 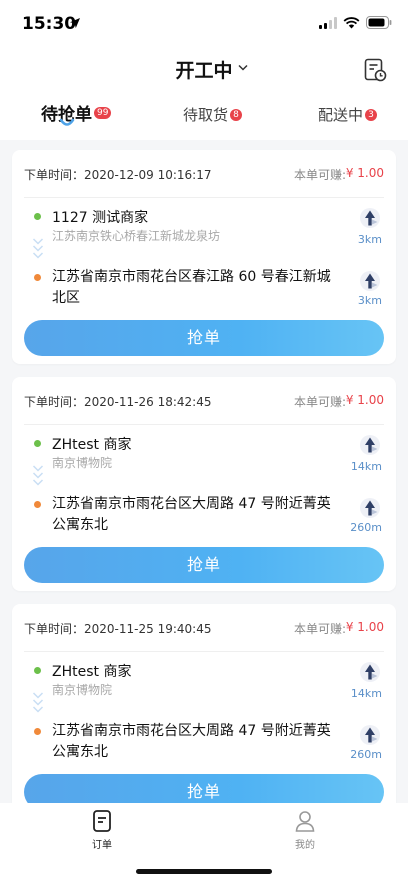 I want to click on order-time: 下单时间：2020-12-09 10:16:17, so click(x=118, y=175).